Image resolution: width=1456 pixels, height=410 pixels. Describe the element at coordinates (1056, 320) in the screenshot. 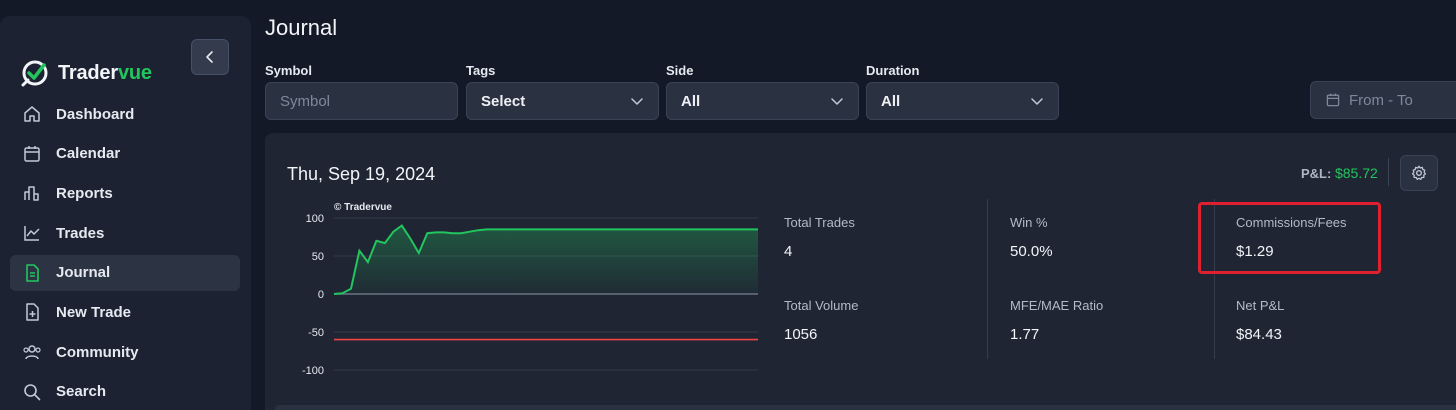

I see `stat-mfe-mae-ratio: MFE/MAE Ratio 1.77` at that location.